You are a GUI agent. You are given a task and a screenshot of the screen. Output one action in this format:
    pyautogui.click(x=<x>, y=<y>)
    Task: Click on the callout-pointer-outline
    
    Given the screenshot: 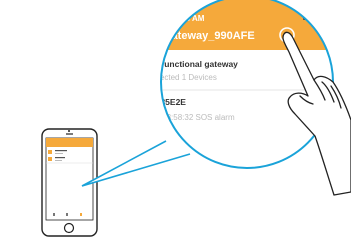 What is the action you would take?
    pyautogui.click(x=136, y=163)
    